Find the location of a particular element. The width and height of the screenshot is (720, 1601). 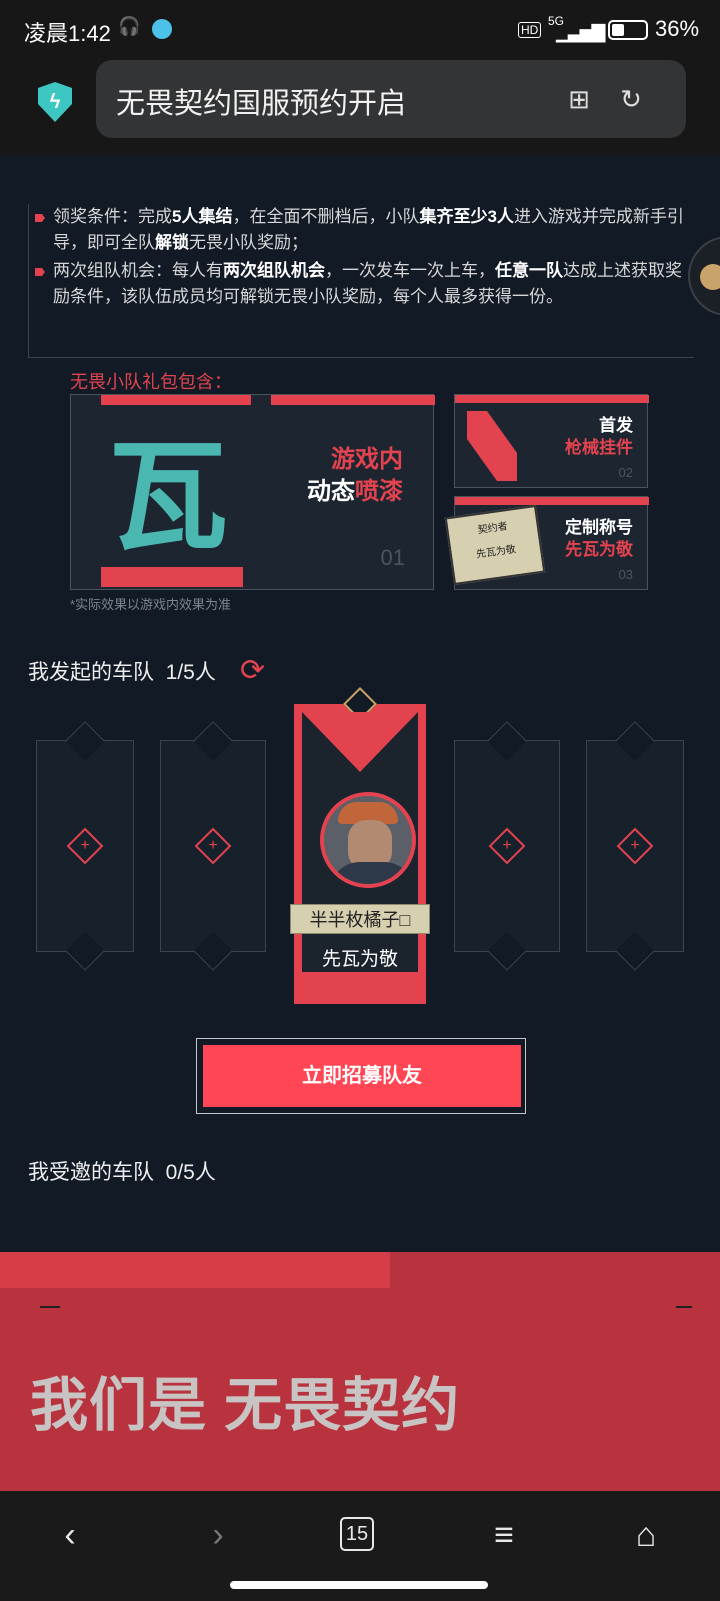

gift-item1-num: 01 is located at coordinates (392, 557).